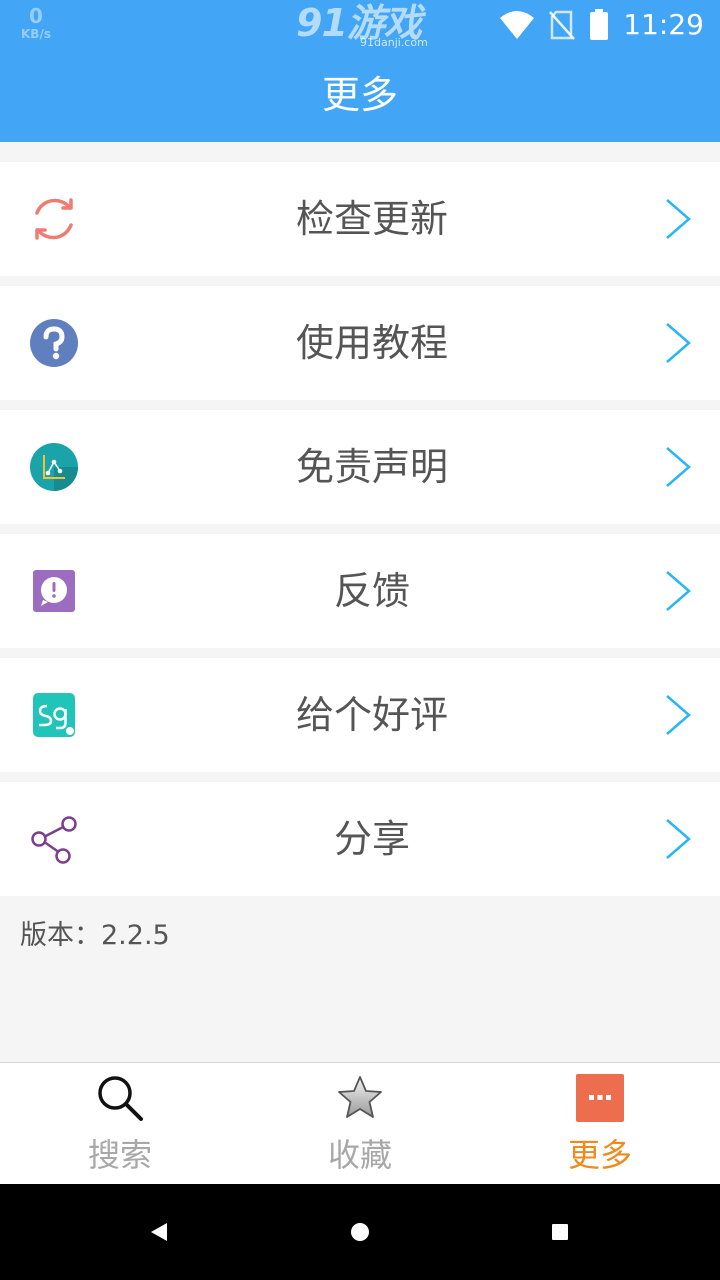 The height and width of the screenshot is (1280, 720). I want to click on refresh-icon, so click(54, 219).